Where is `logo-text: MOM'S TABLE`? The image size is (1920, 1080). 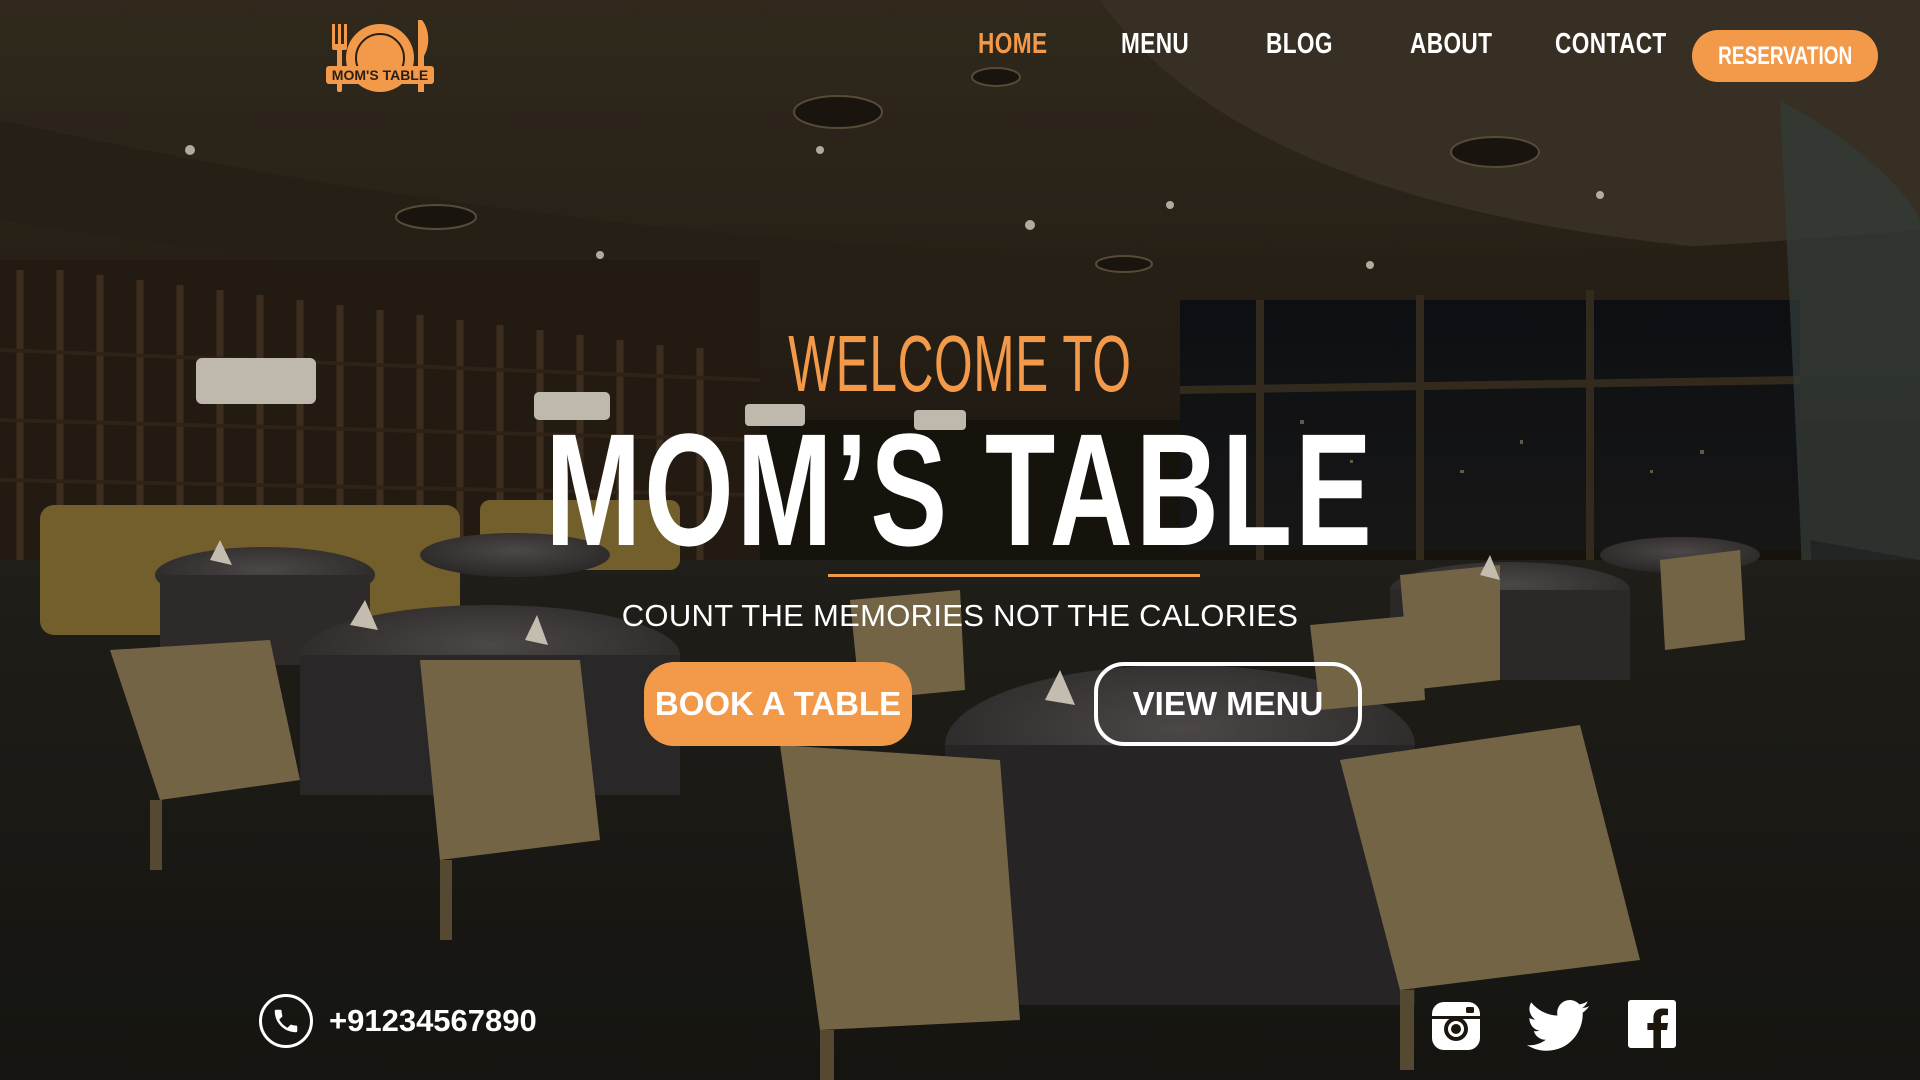 logo-text: MOM'S TABLE is located at coordinates (380, 75).